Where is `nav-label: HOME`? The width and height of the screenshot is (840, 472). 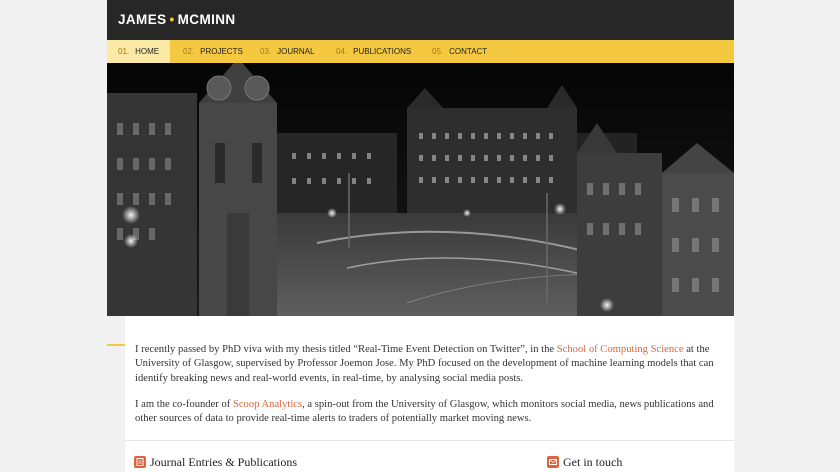 nav-label: HOME is located at coordinates (147, 51).